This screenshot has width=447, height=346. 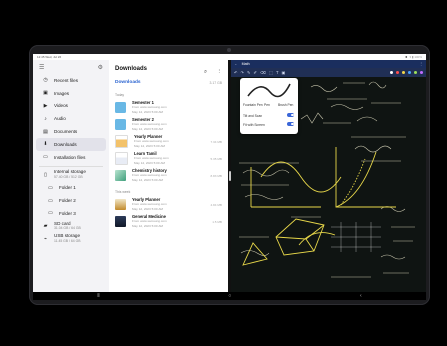 What do you see at coordinates (205, 72) in the screenshot?
I see `search-icon: ⌕` at bounding box center [205, 72].